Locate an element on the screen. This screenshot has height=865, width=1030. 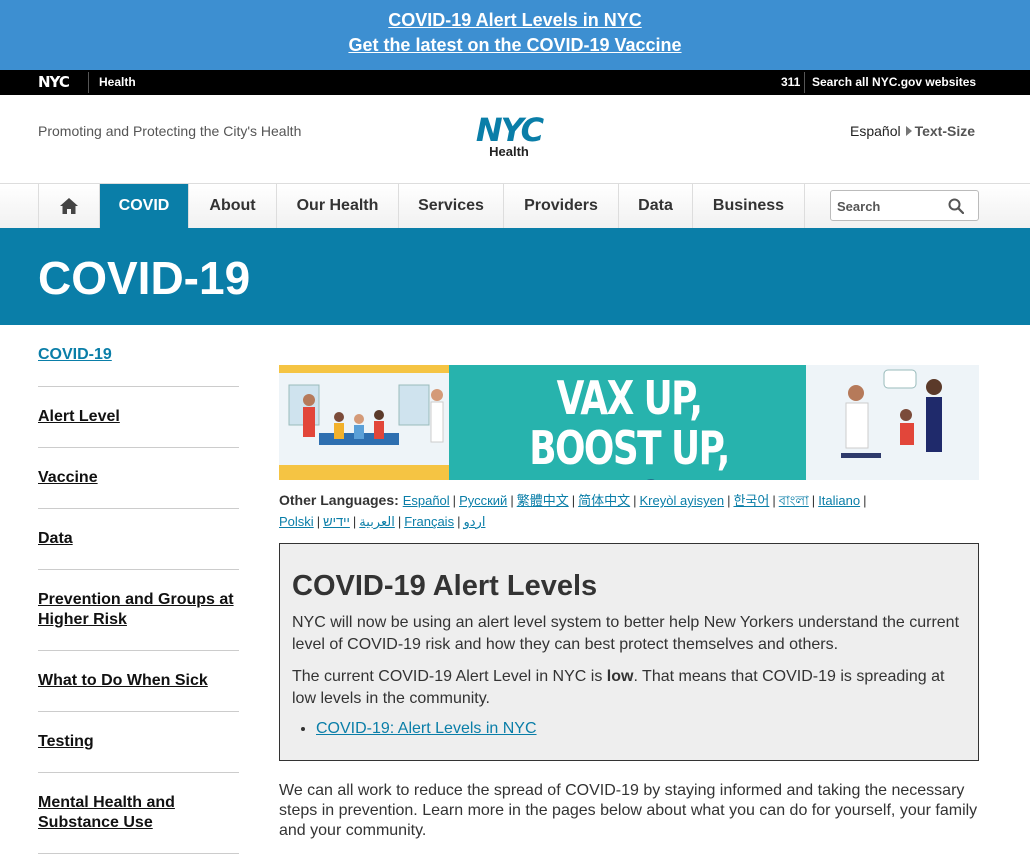
subway-riders-image is located at coordinates (364, 422).